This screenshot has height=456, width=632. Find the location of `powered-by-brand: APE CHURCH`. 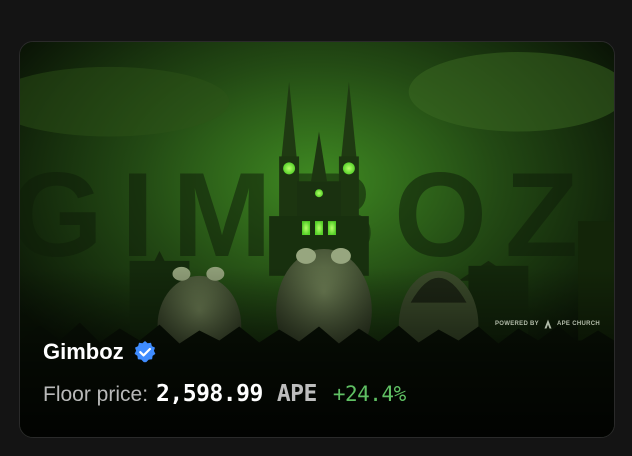

powered-by-brand: APE CHURCH is located at coordinates (578, 324).